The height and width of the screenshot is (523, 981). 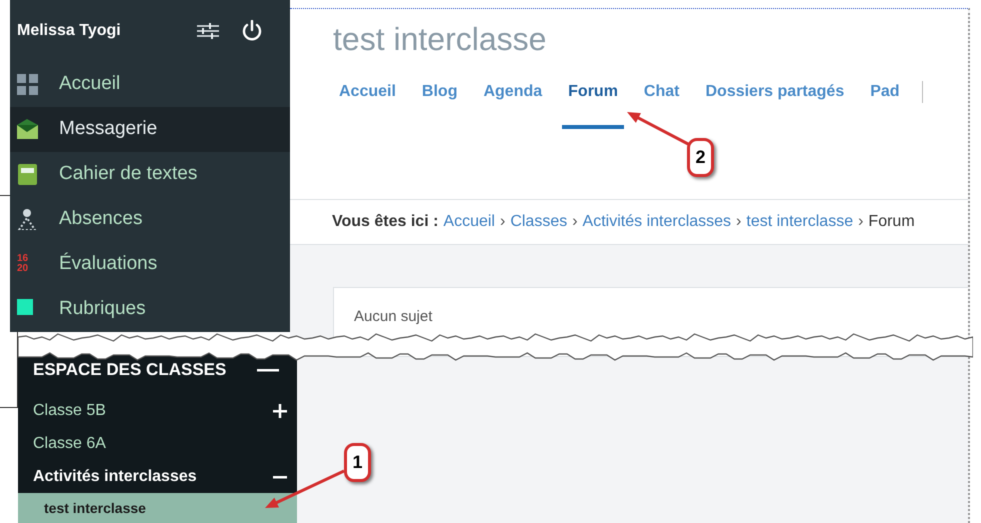 What do you see at coordinates (27, 264) in the screenshot?
I see `grade-icon: 16 20` at bounding box center [27, 264].